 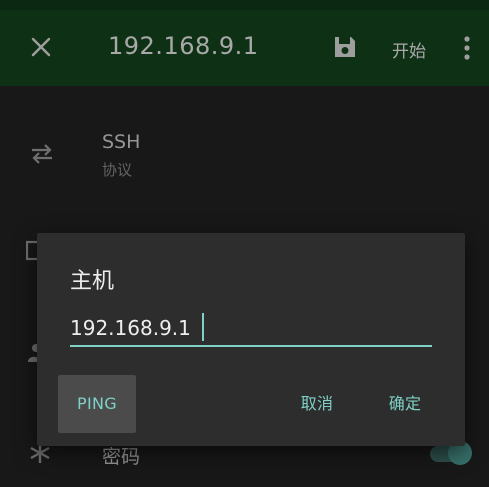 I want to click on host-field, so click(x=251, y=330).